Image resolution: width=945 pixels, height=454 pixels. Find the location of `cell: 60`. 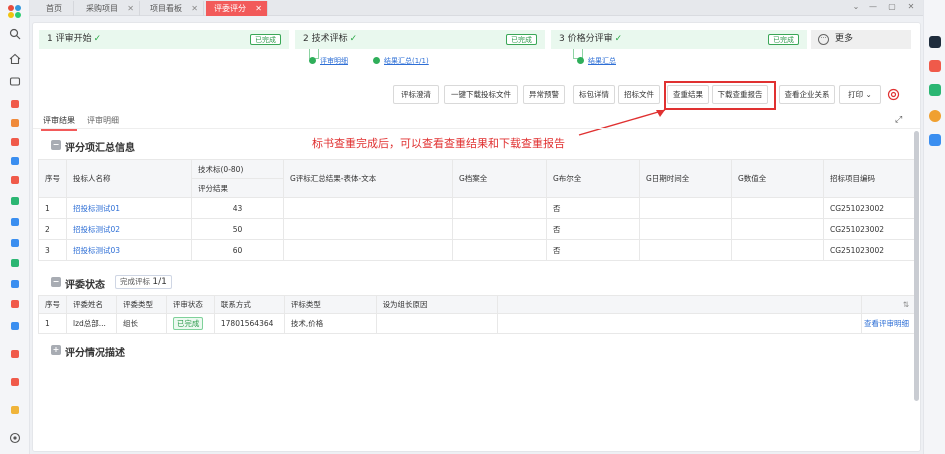

cell: 60 is located at coordinates (237, 250).